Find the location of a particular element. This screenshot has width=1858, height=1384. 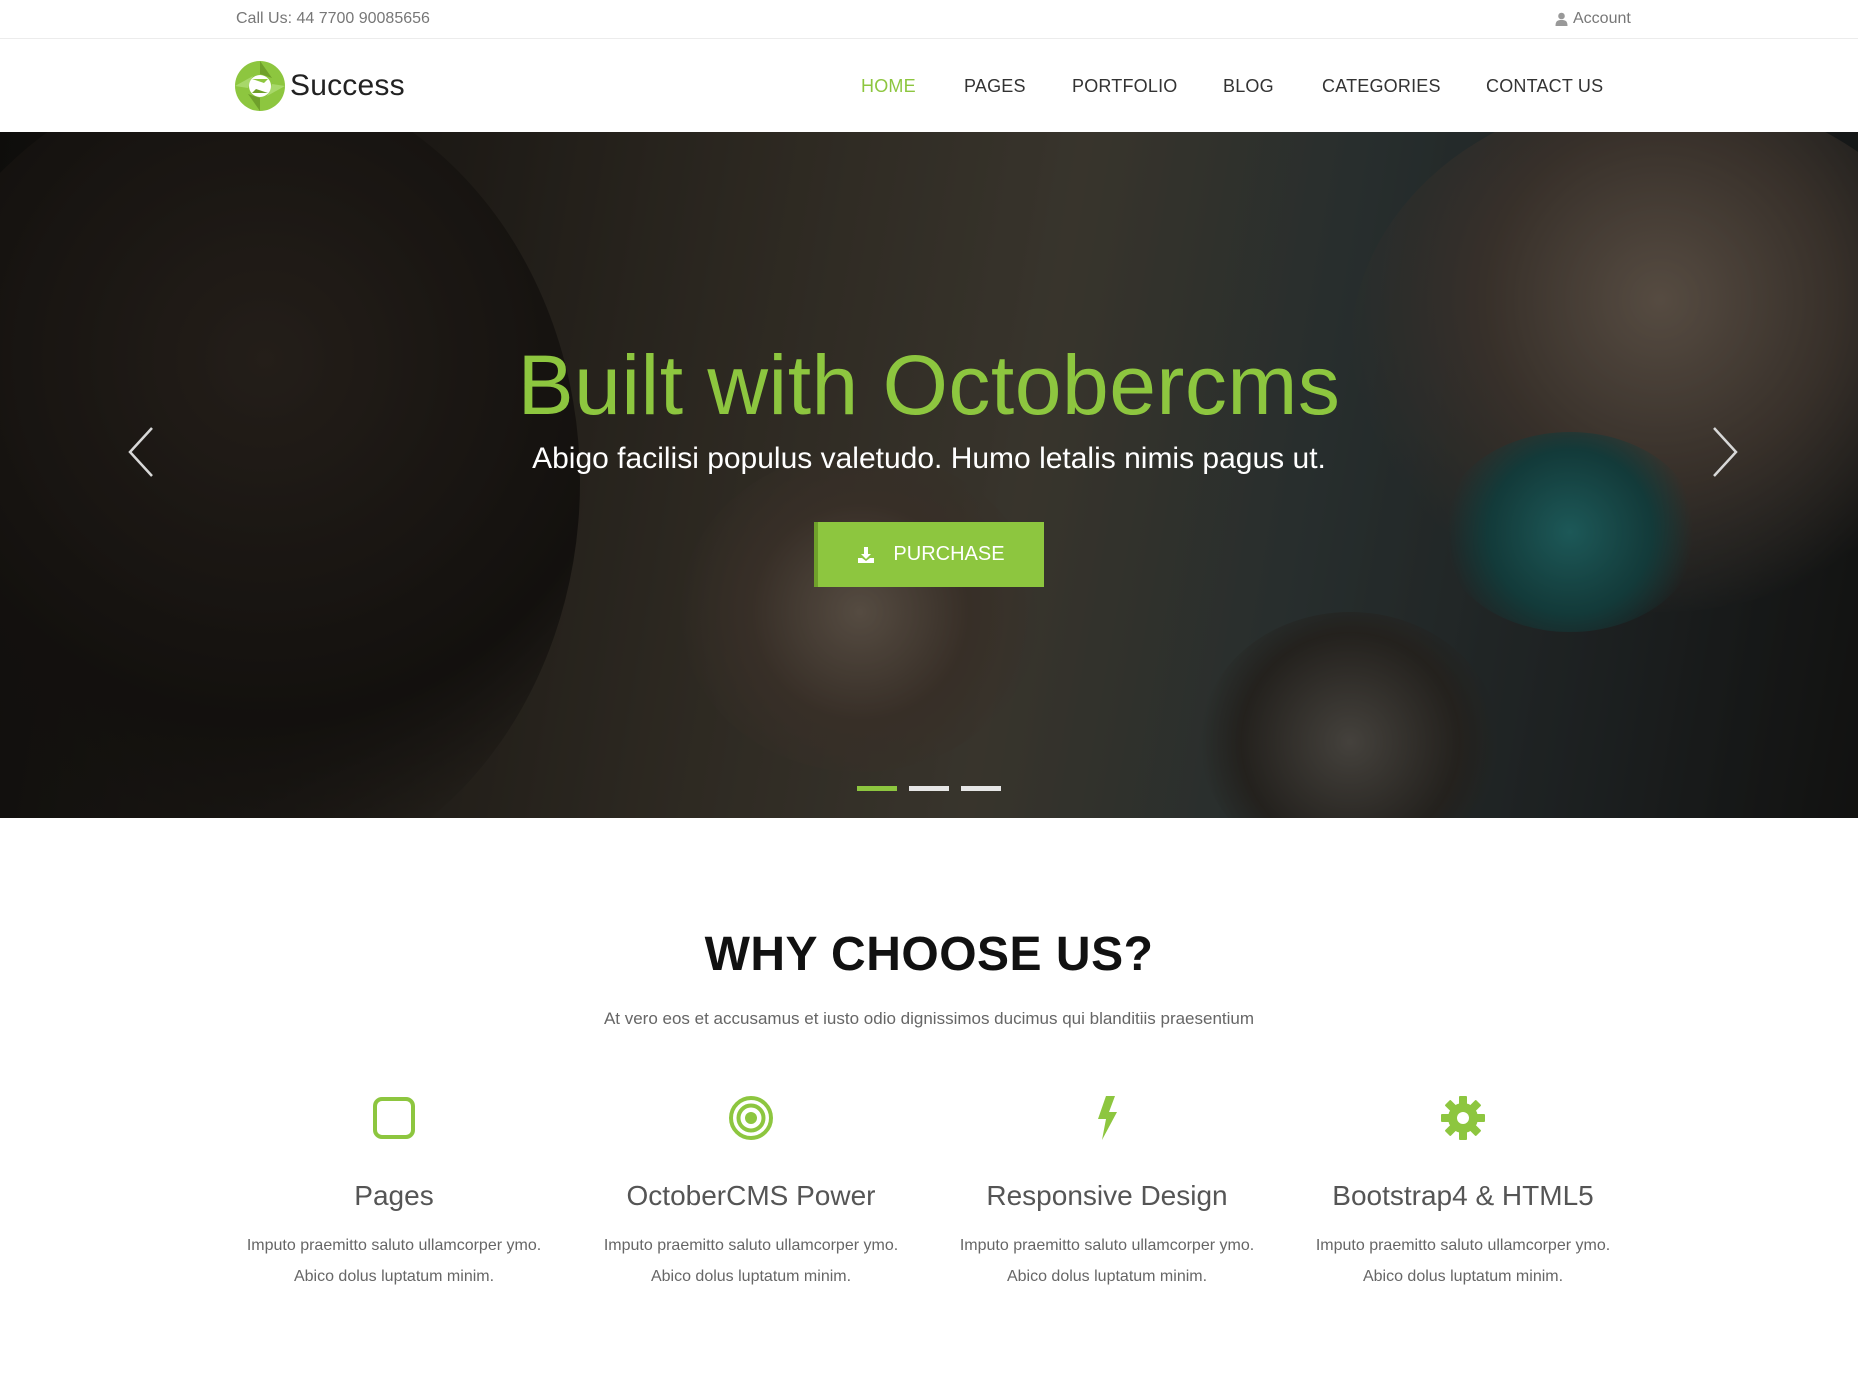

download-icon is located at coordinates (866, 554).